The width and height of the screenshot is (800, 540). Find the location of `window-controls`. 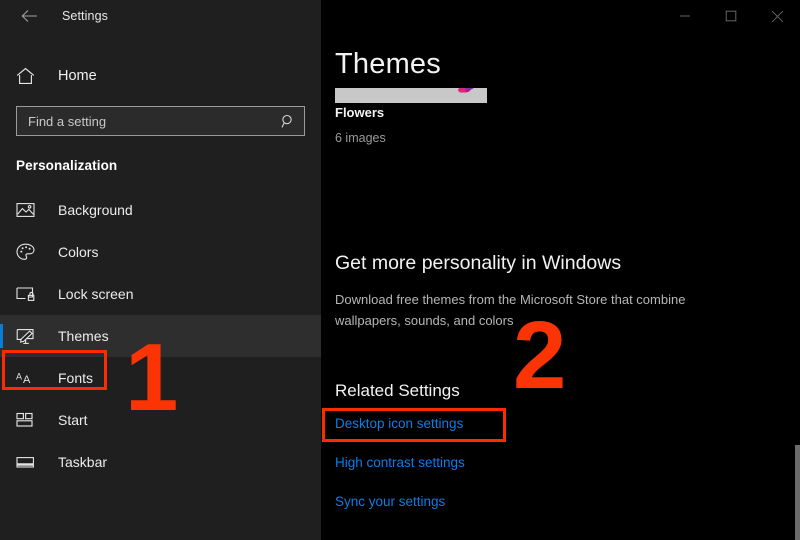

window-controls is located at coordinates (731, 16).